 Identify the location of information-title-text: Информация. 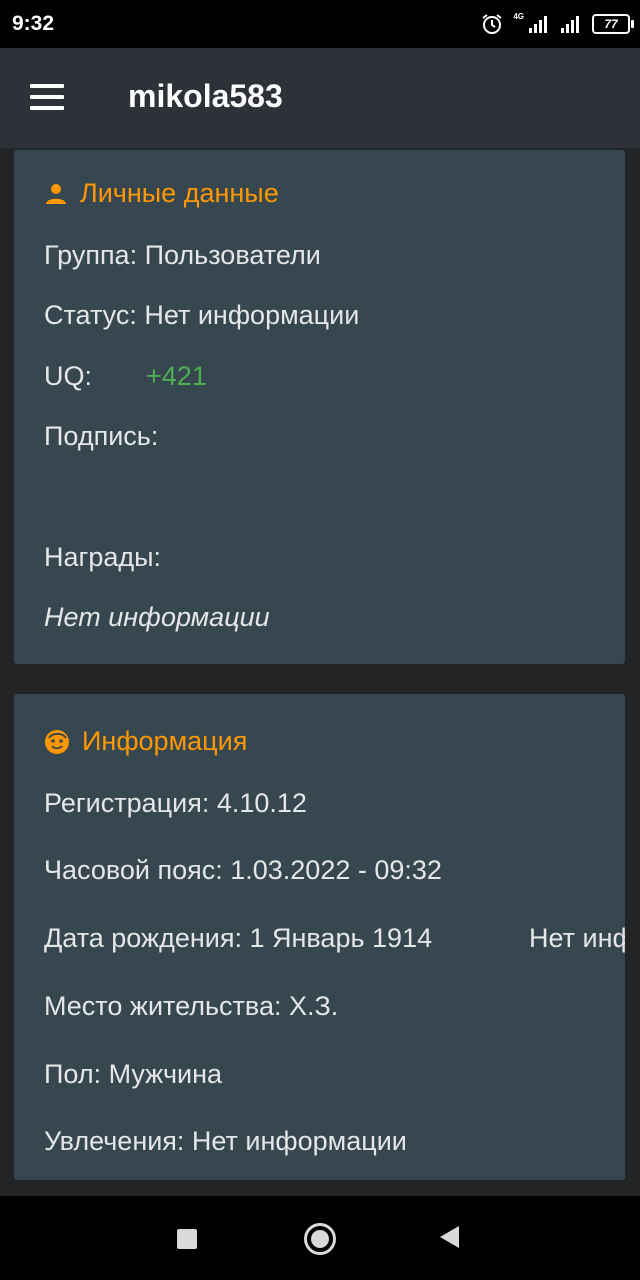
(165, 741).